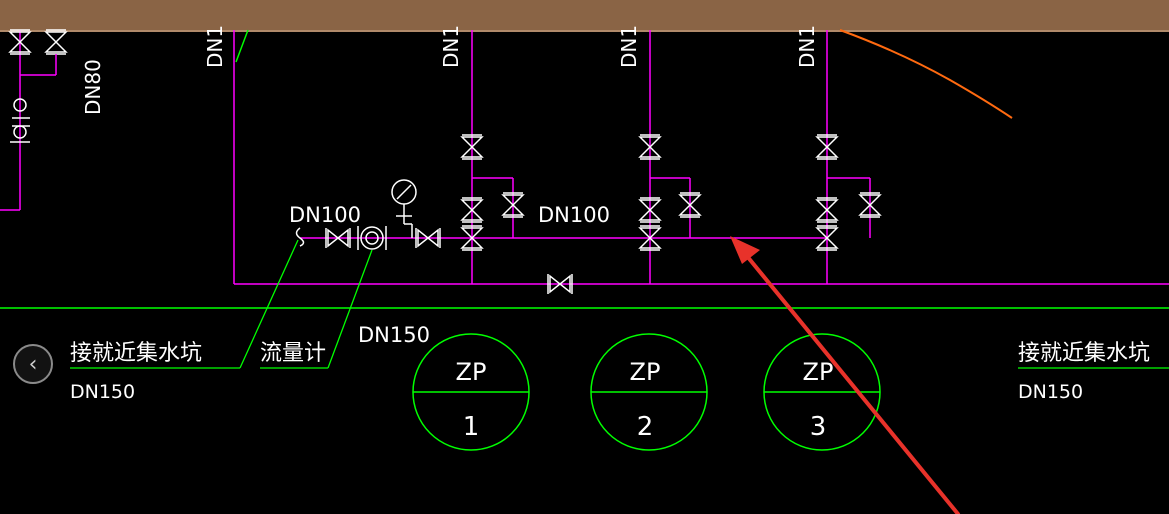  Describe the element at coordinates (471, 392) in the screenshot. I see `pump-tag-1: ZP 1` at that location.